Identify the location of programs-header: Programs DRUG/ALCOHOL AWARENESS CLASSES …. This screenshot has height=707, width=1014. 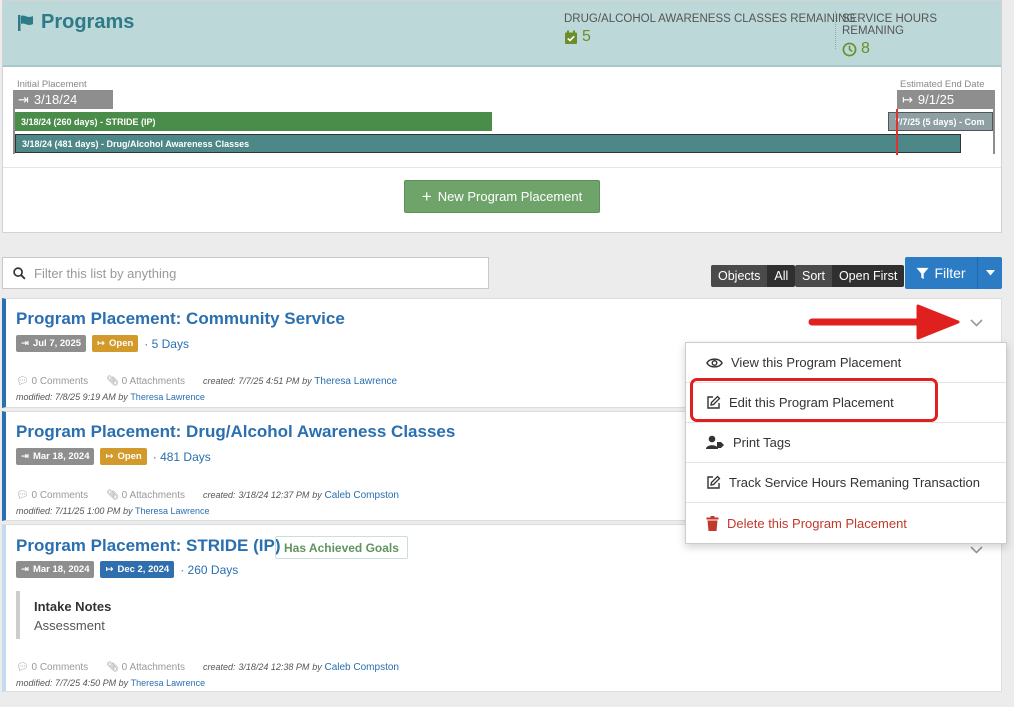
(502, 34).